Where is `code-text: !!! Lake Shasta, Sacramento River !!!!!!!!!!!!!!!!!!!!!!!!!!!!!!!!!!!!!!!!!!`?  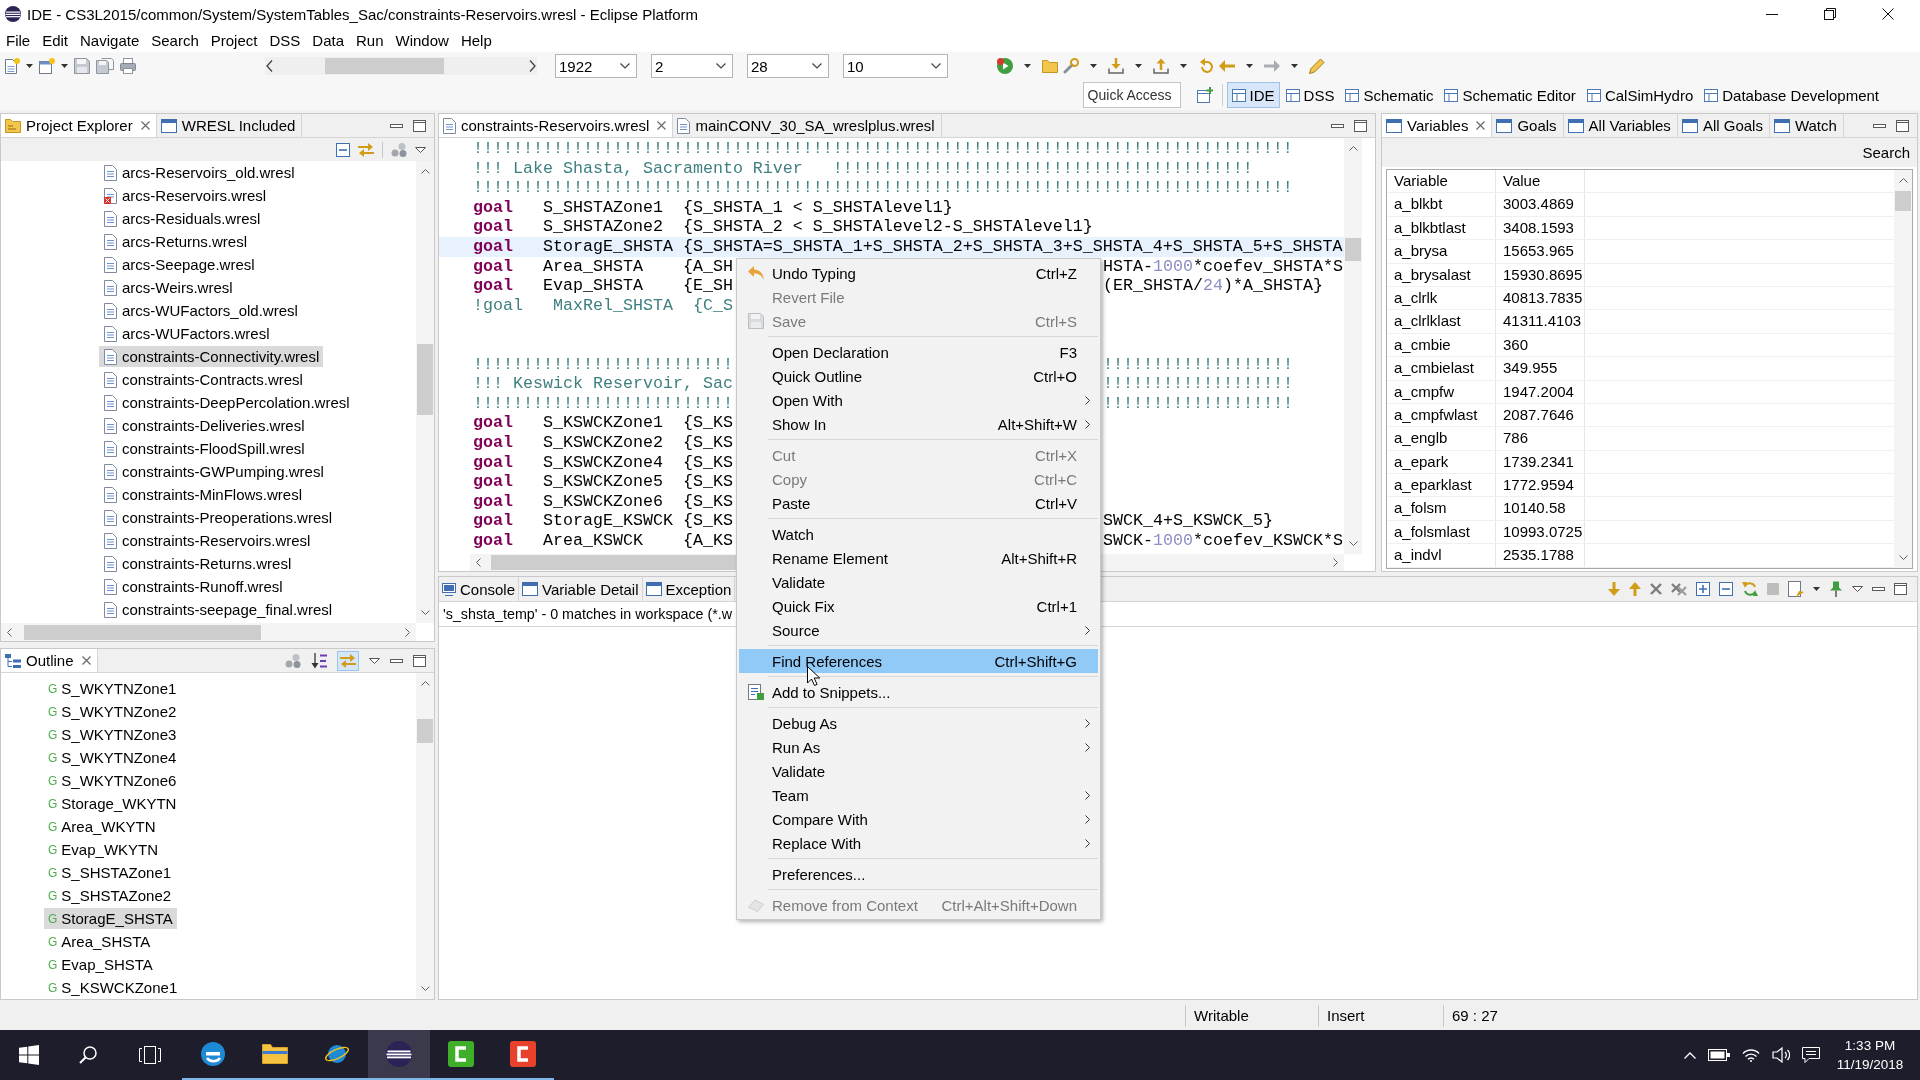
code-text: !!! Lake Shasta, Sacramento River !!!!!!!!!!!!!!!!!!!!!!!!!!!!!!!!!!!!!!!!!! is located at coordinates (863, 168).